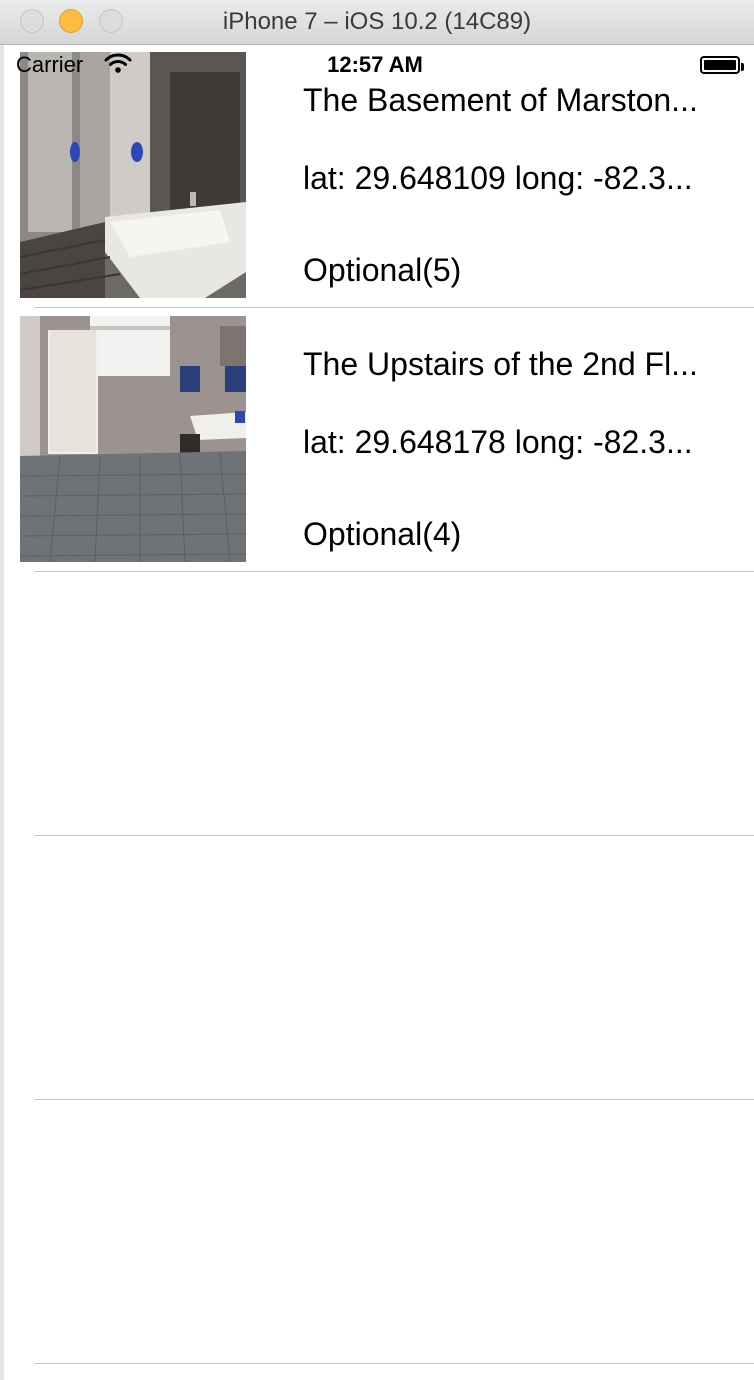 Image resolution: width=754 pixels, height=1380 pixels. I want to click on battery-icon, so click(722, 65).